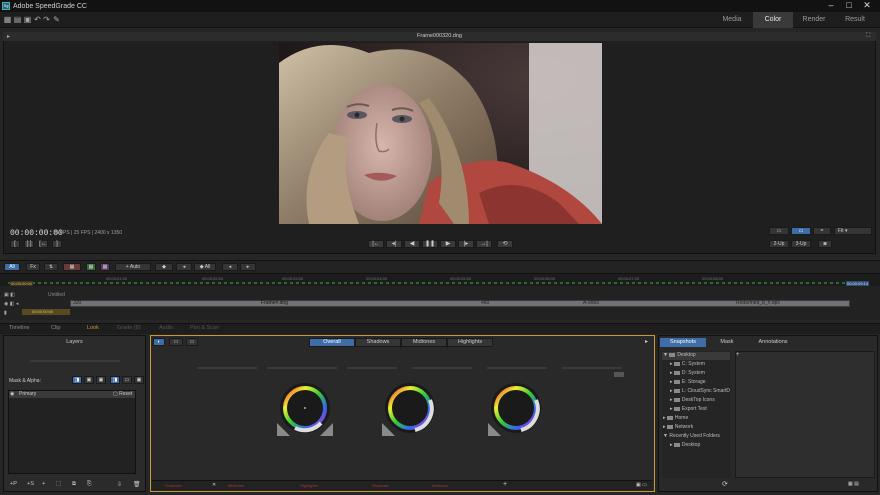 Image resolution: width=880 pixels, height=495 pixels. Describe the element at coordinates (691, 436) in the screenshot. I see `tree-item: ▼ Recently Used Folders` at that location.